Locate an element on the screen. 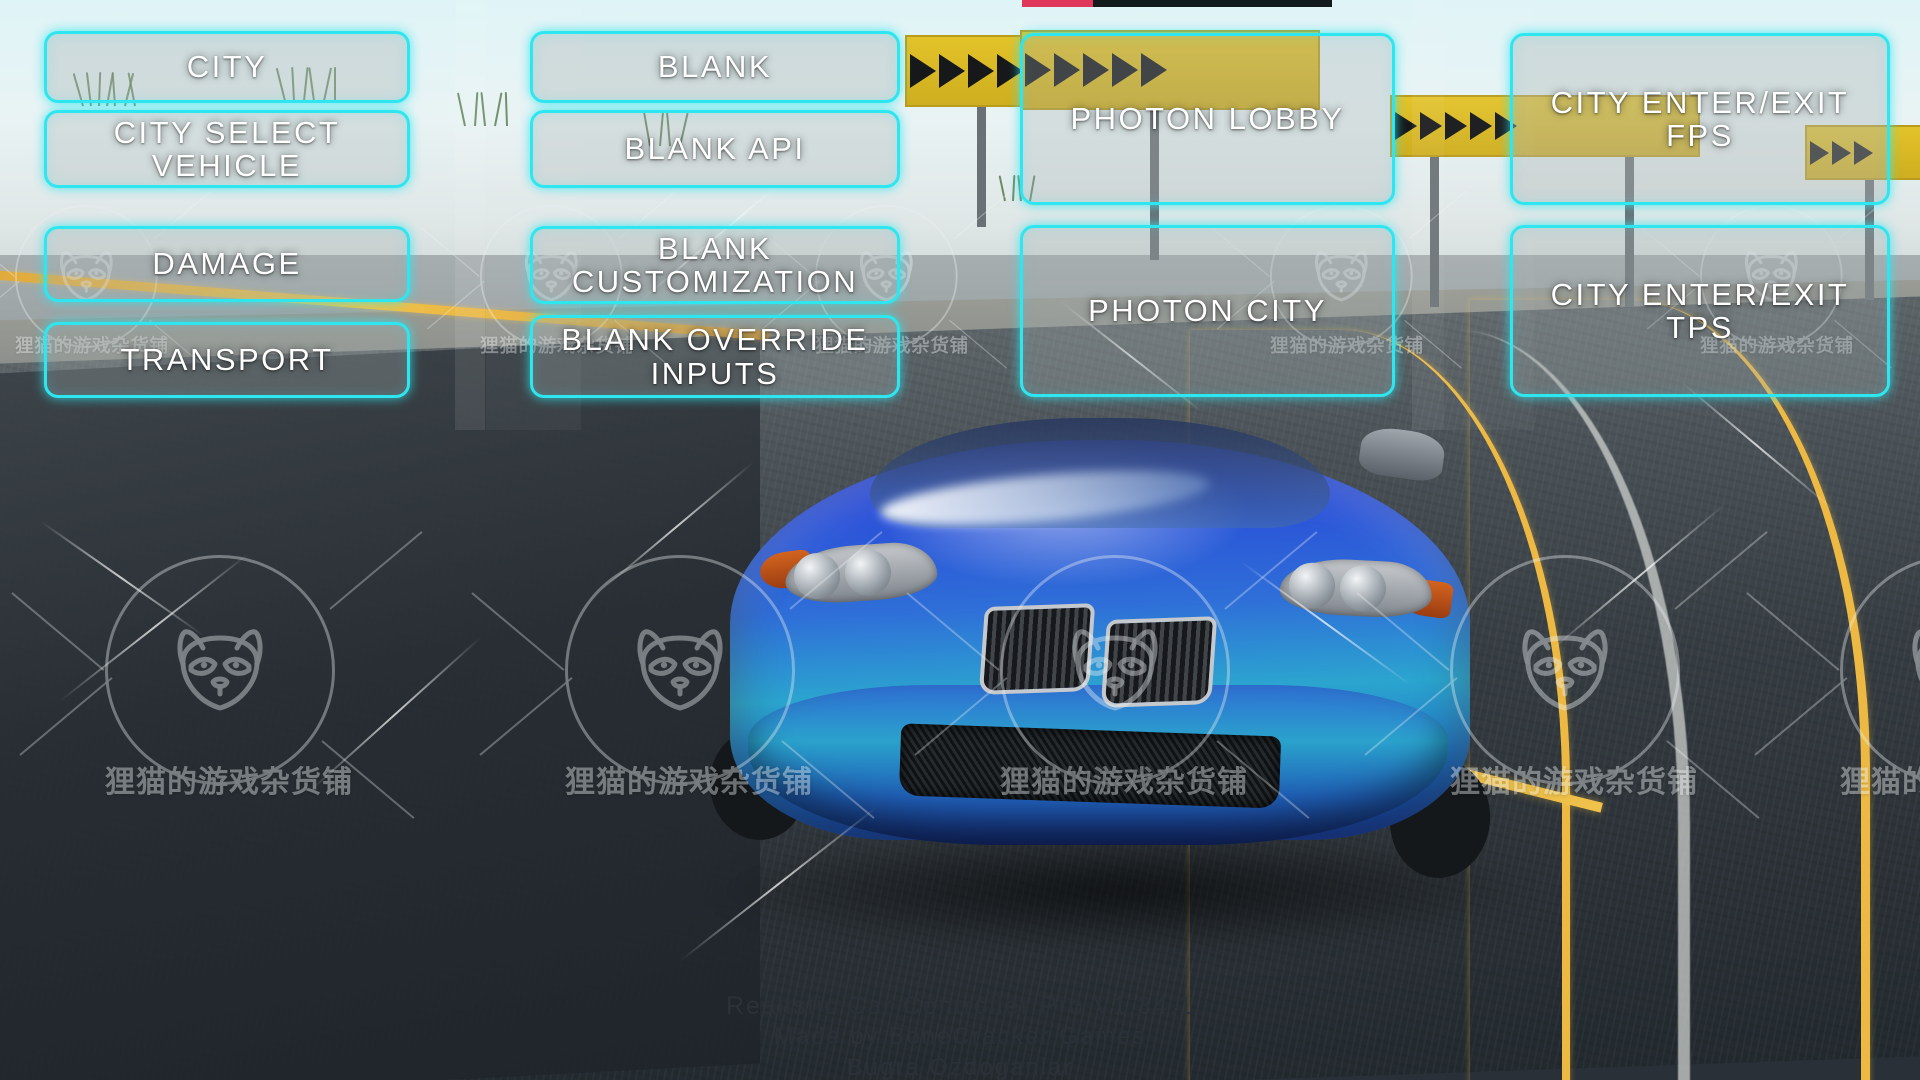 This screenshot has width=1920, height=1080. credits-line-studio: Made by BoneCracker Games is located at coordinates (960, 1036).